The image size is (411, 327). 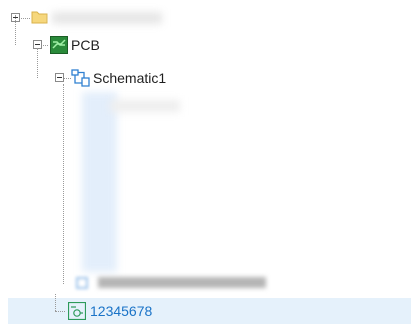 What do you see at coordinates (81, 79) in the screenshot?
I see `schematic-icon` at bounding box center [81, 79].